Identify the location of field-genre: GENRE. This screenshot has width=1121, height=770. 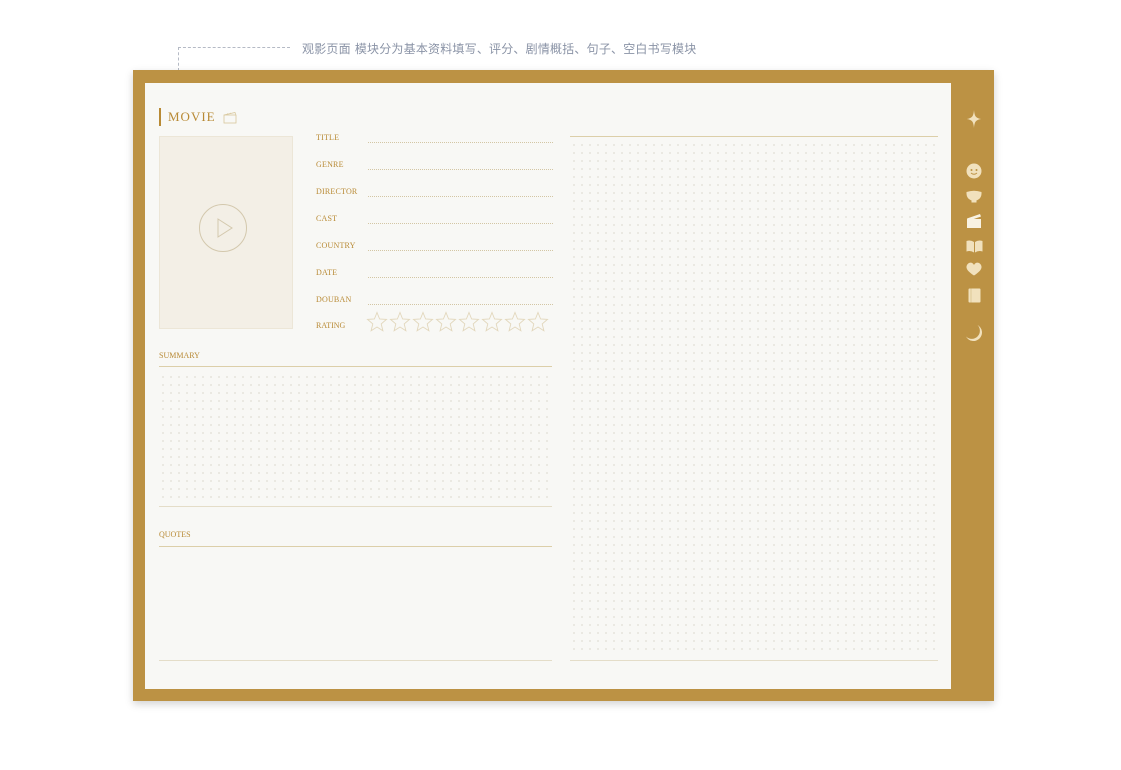
(434, 171).